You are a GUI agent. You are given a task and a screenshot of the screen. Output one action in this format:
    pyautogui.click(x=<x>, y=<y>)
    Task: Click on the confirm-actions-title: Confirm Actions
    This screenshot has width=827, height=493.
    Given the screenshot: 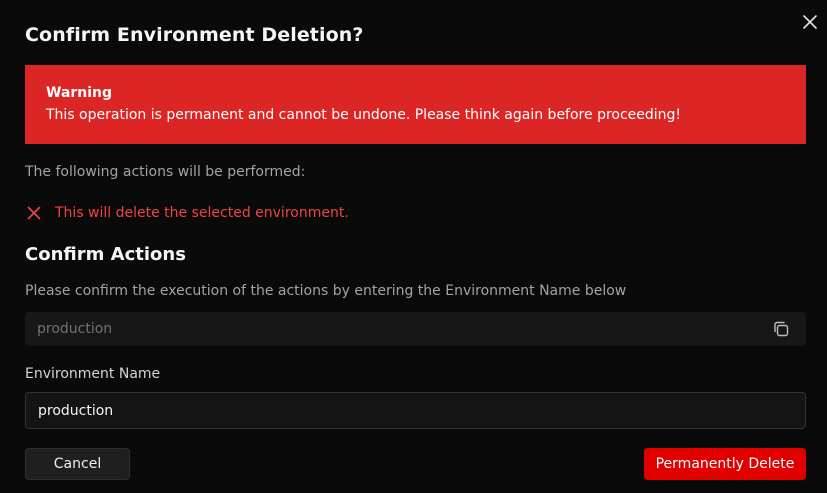 What is the action you would take?
    pyautogui.click(x=105, y=254)
    